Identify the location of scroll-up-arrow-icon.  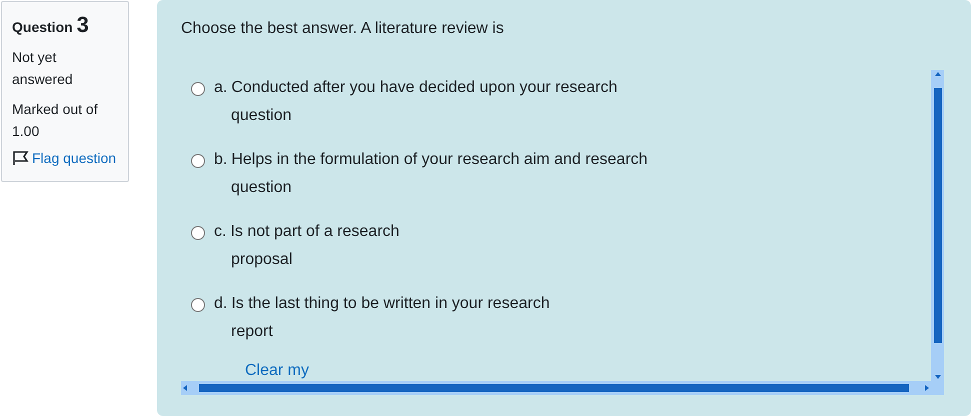
(937, 74).